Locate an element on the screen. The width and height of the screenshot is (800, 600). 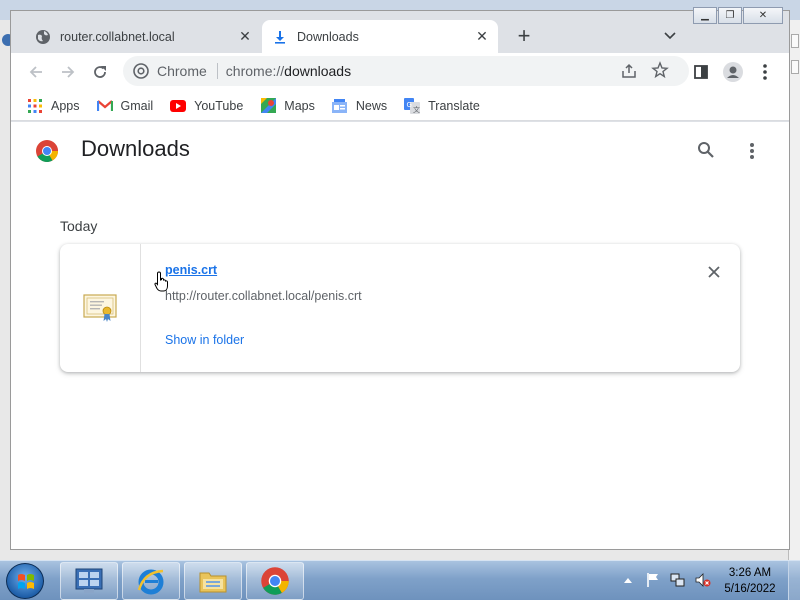
svg-text: 文 is located at coordinates (416, 109).